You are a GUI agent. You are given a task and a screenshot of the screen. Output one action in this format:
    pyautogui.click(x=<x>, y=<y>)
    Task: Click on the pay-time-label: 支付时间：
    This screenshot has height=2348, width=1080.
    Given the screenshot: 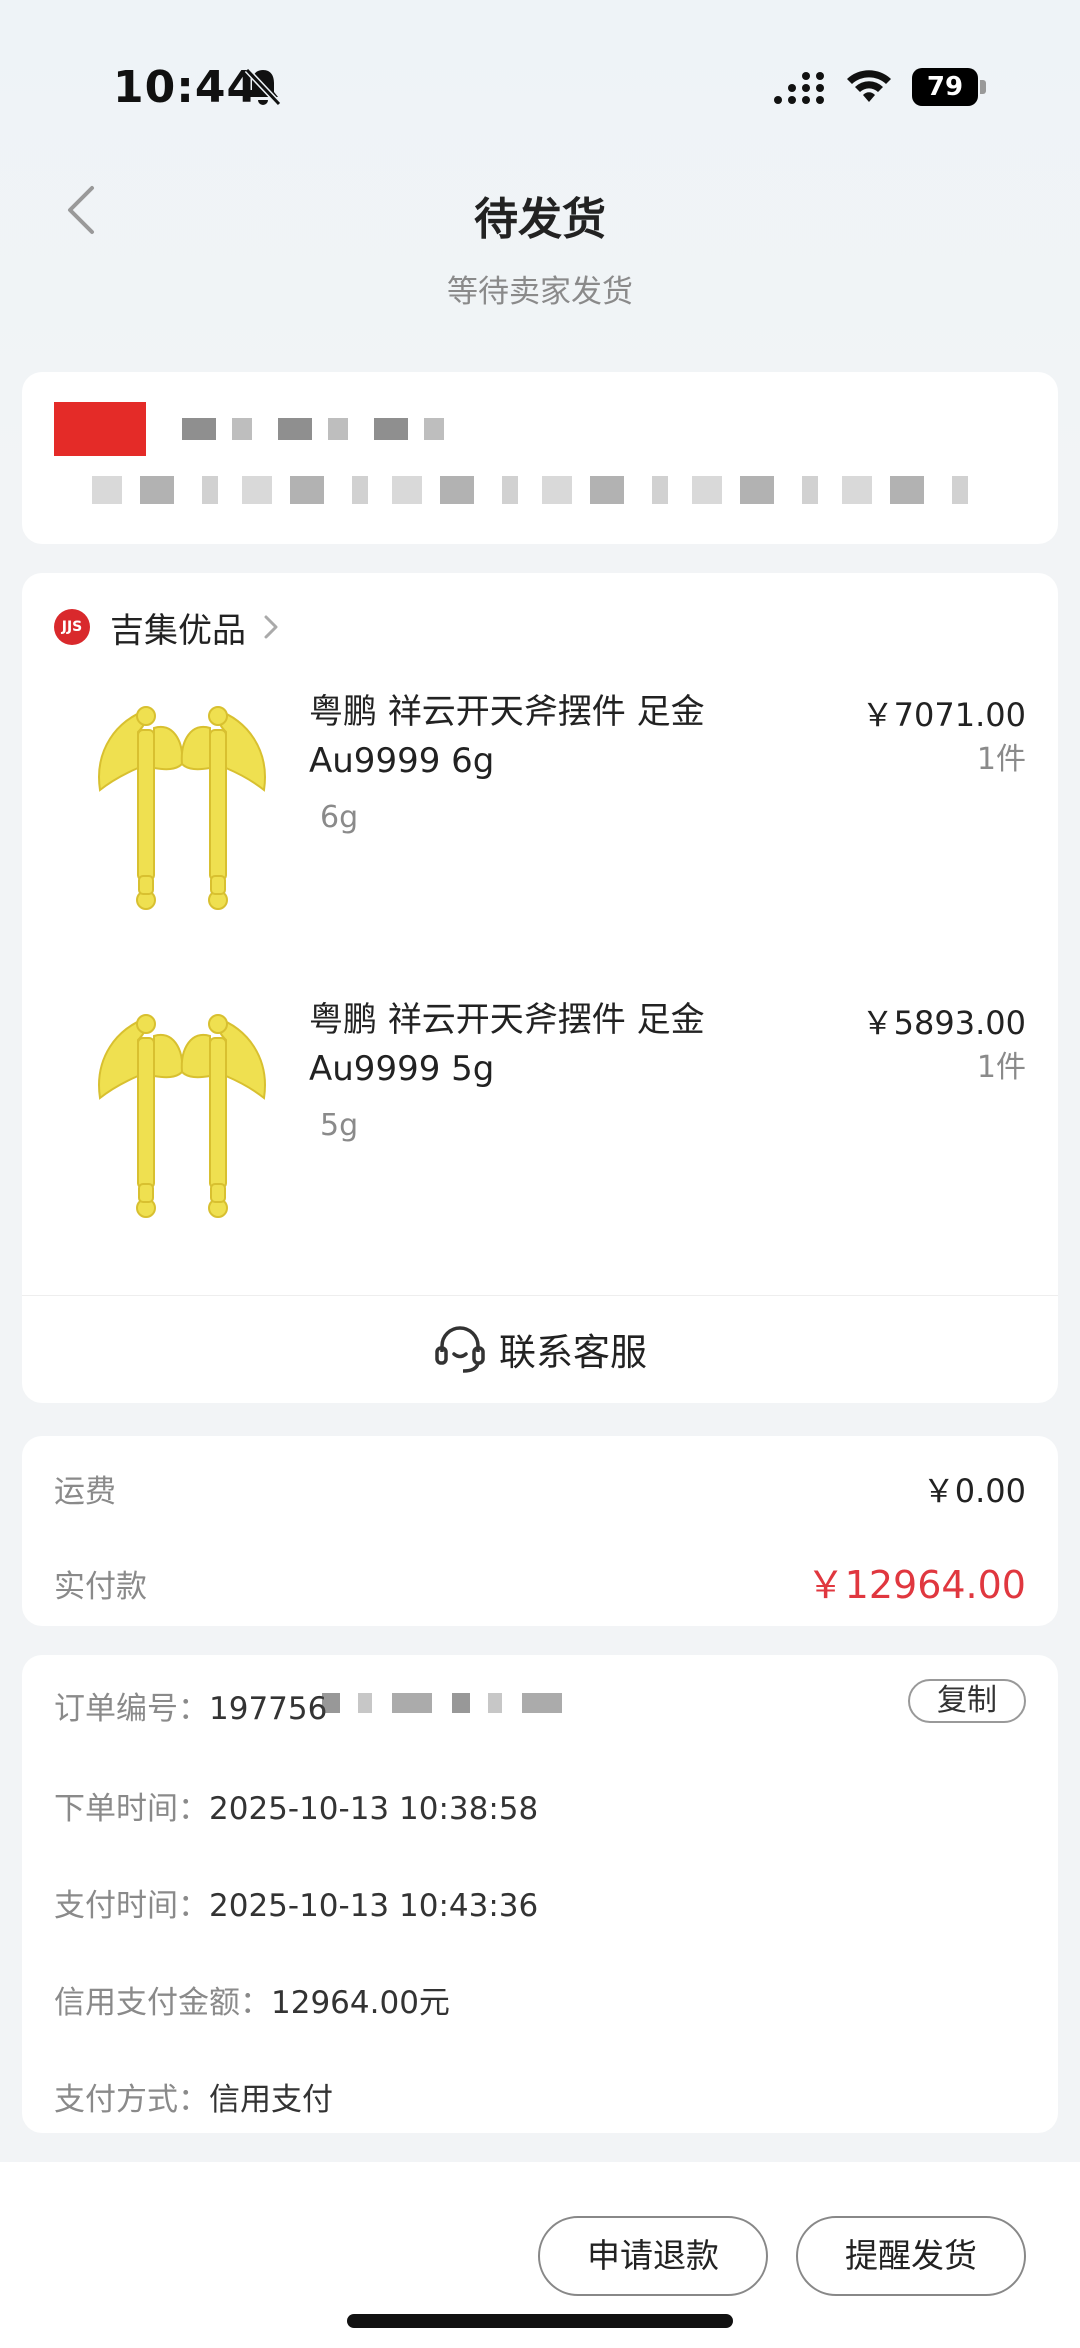 What is the action you would take?
    pyautogui.click(x=131, y=1906)
    